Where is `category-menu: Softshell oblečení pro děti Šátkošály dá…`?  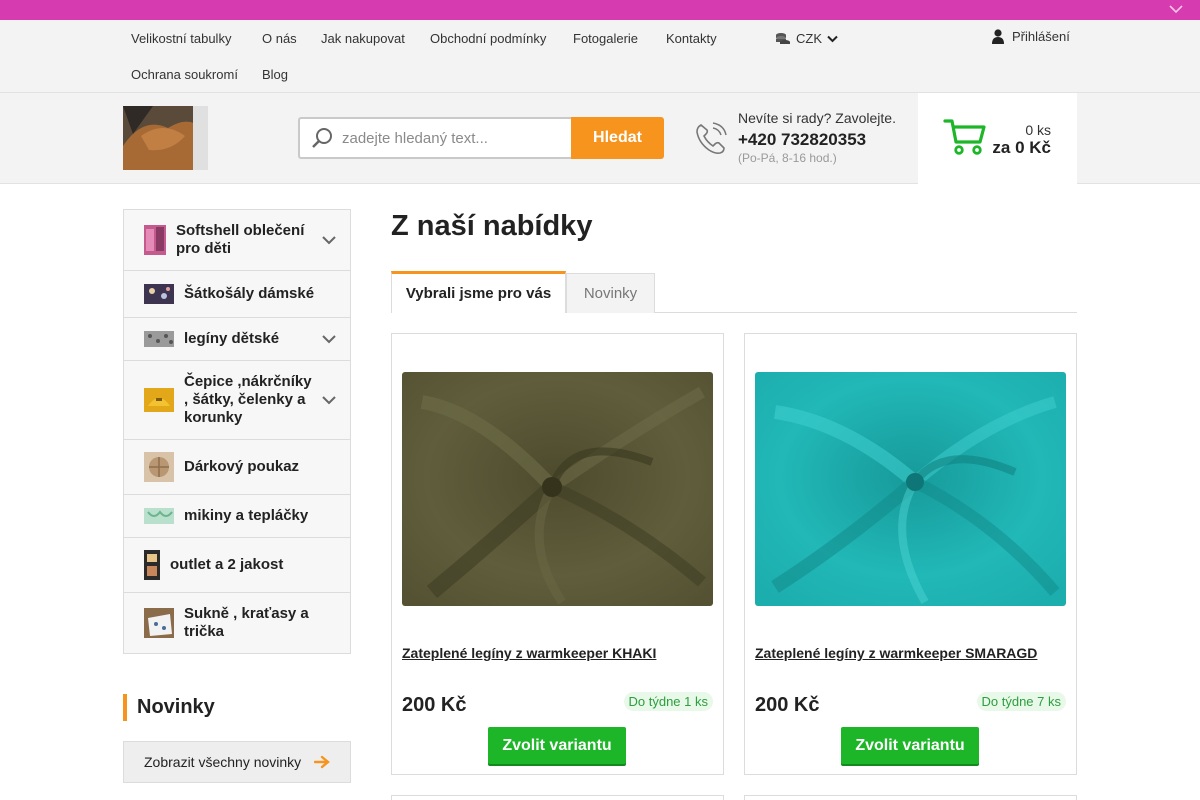 category-menu: Softshell oblečení pro děti Šátkošály dá… is located at coordinates (237, 431).